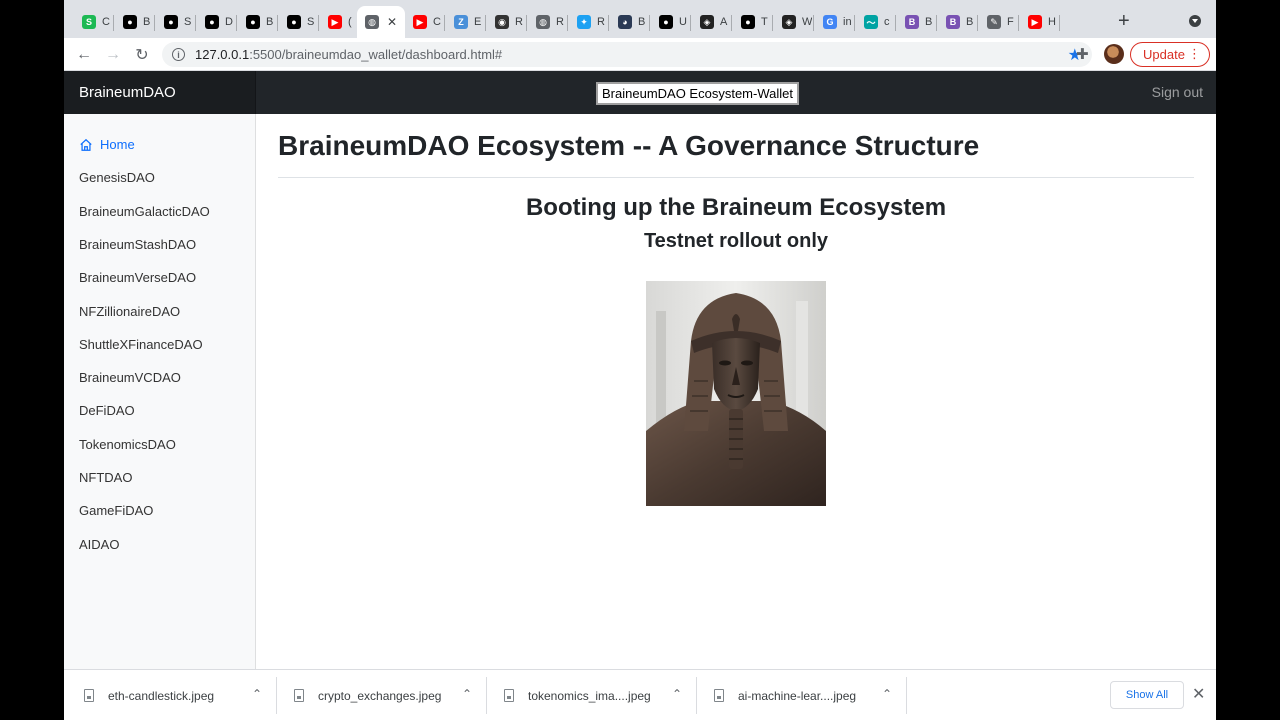 This screenshot has height=720, width=1280. What do you see at coordinates (86, 144) in the screenshot?
I see `home-icon` at bounding box center [86, 144].